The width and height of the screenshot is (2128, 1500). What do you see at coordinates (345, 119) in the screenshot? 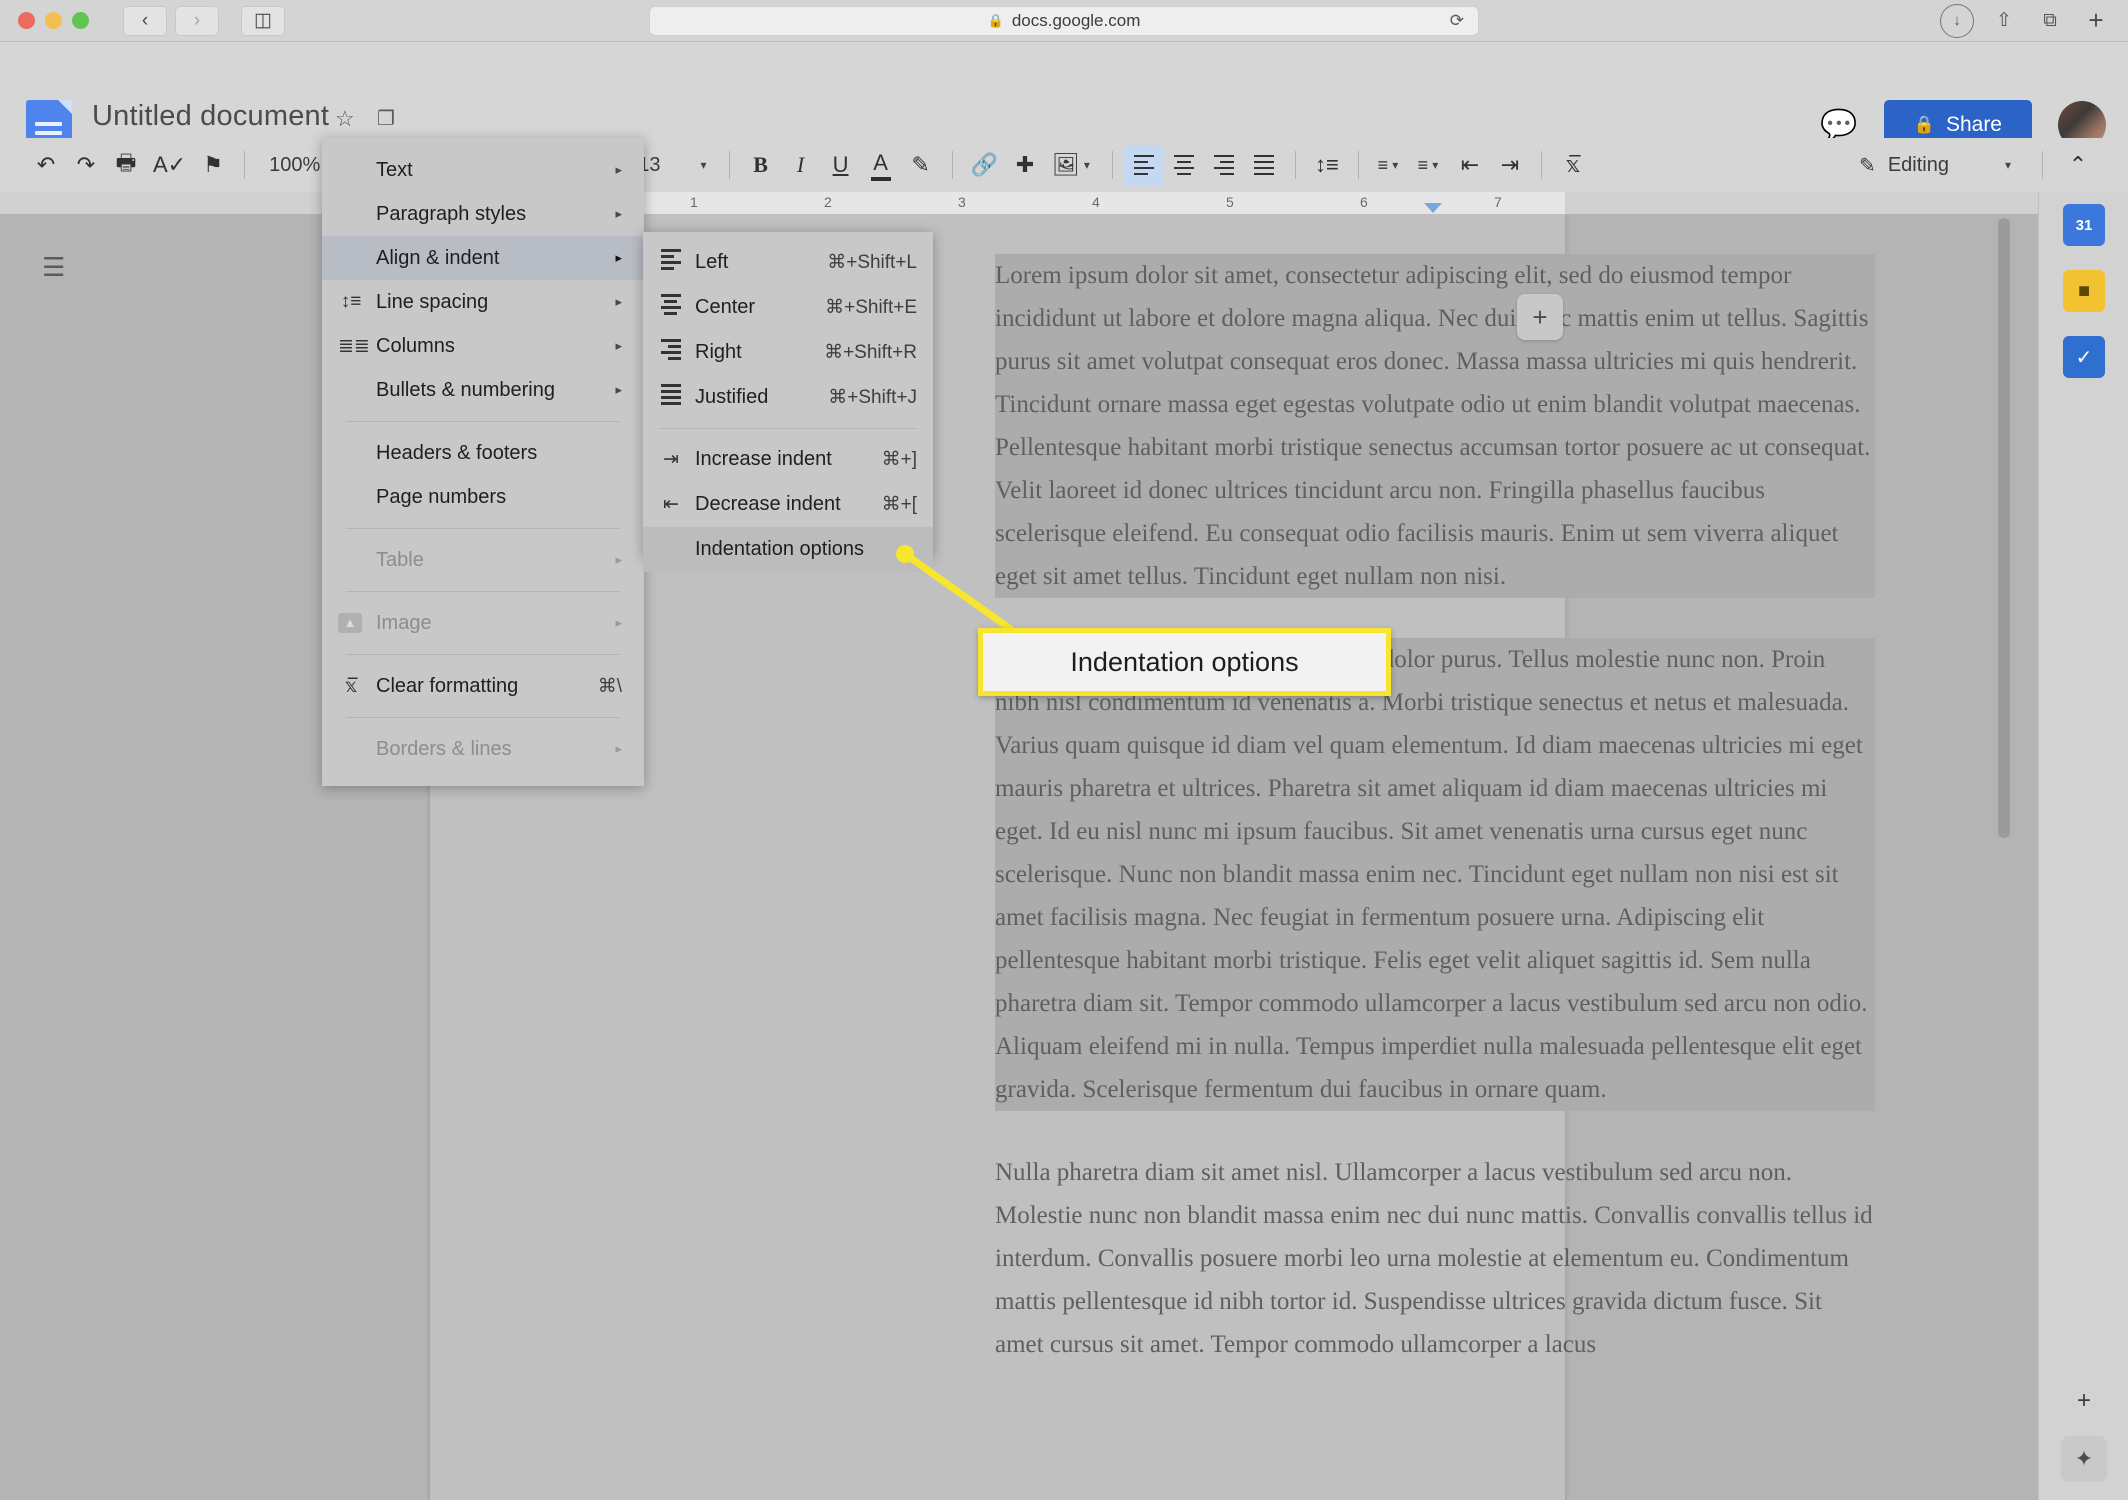
I see `star-icon: ☆` at bounding box center [345, 119].